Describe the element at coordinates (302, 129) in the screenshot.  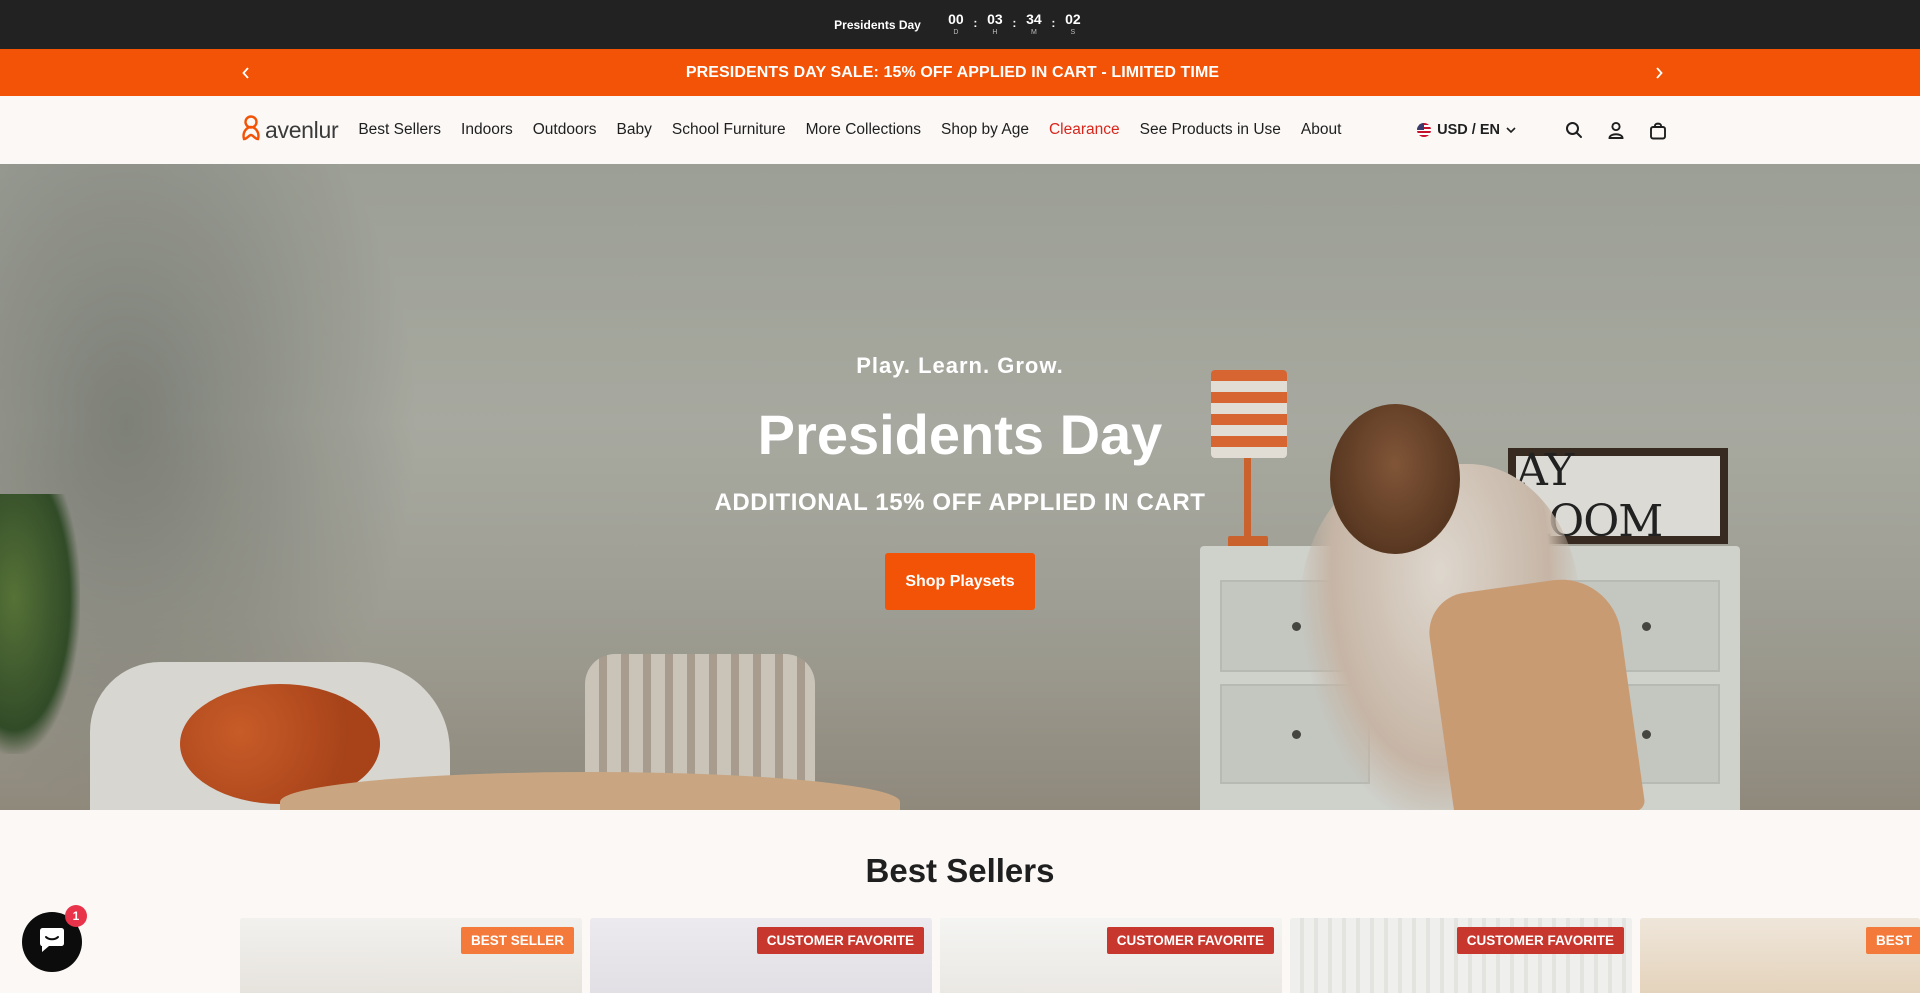
I see `logo-text: avenlur` at that location.